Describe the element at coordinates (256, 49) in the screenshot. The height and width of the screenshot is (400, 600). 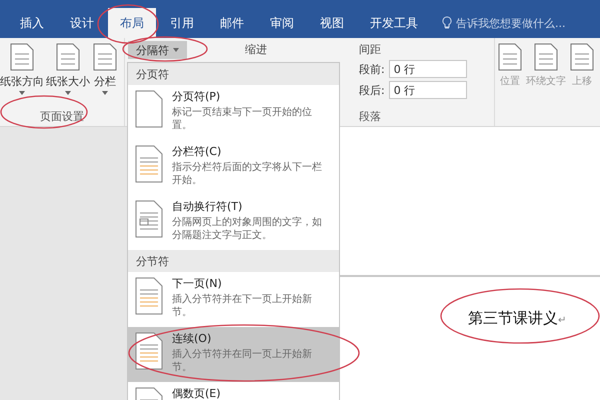
I see `indent-label: 缩进` at that location.